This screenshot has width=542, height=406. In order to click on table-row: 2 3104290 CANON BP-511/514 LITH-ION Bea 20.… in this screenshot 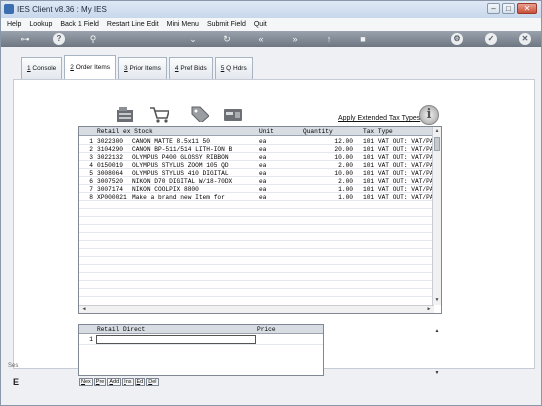, I will do `click(260, 149)`.